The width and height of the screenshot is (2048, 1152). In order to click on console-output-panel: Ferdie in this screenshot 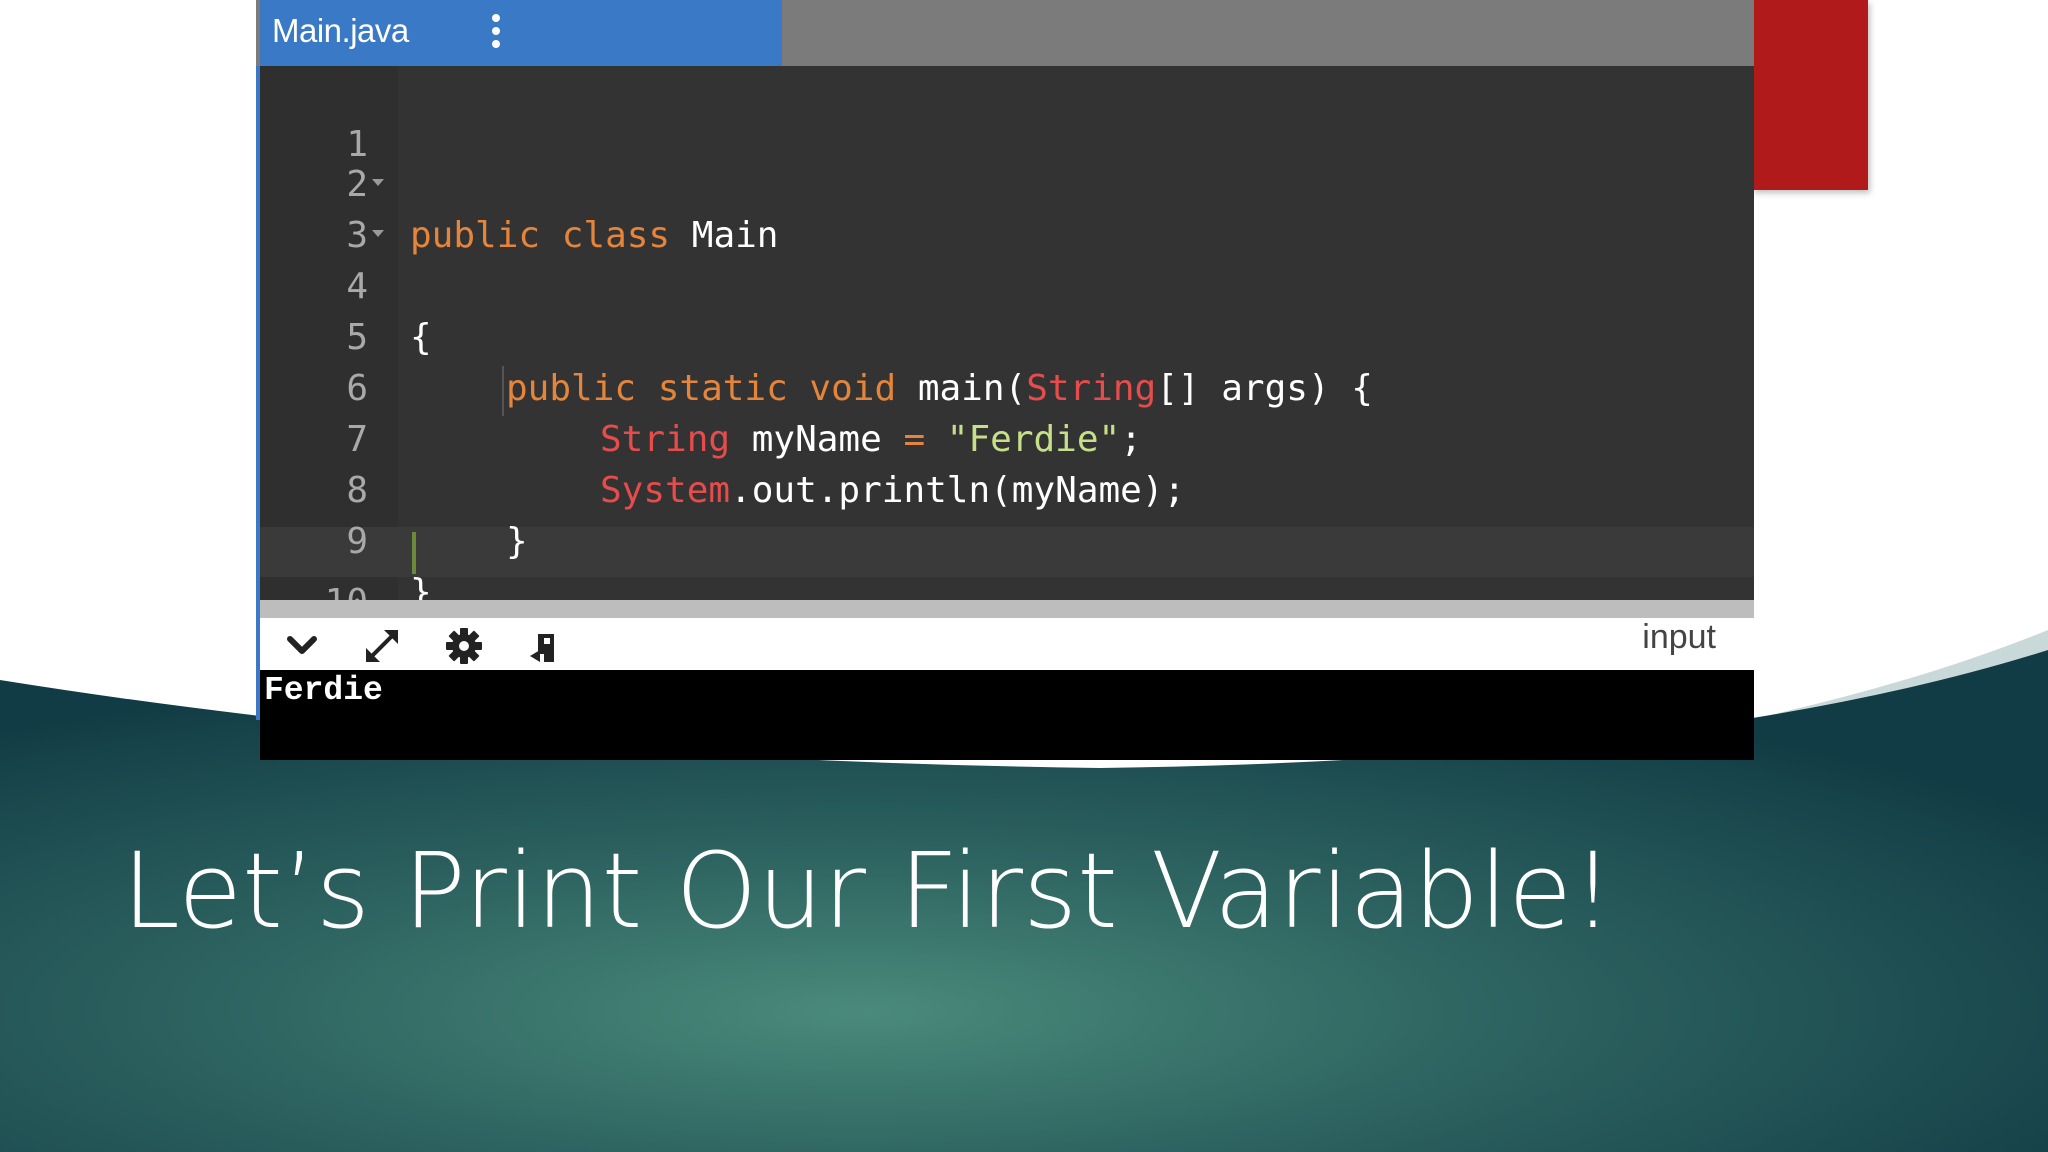, I will do `click(1007, 715)`.